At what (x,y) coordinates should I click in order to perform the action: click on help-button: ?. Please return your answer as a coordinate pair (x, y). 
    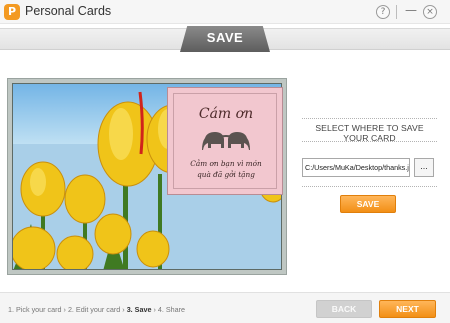
    Looking at the image, I should click on (383, 12).